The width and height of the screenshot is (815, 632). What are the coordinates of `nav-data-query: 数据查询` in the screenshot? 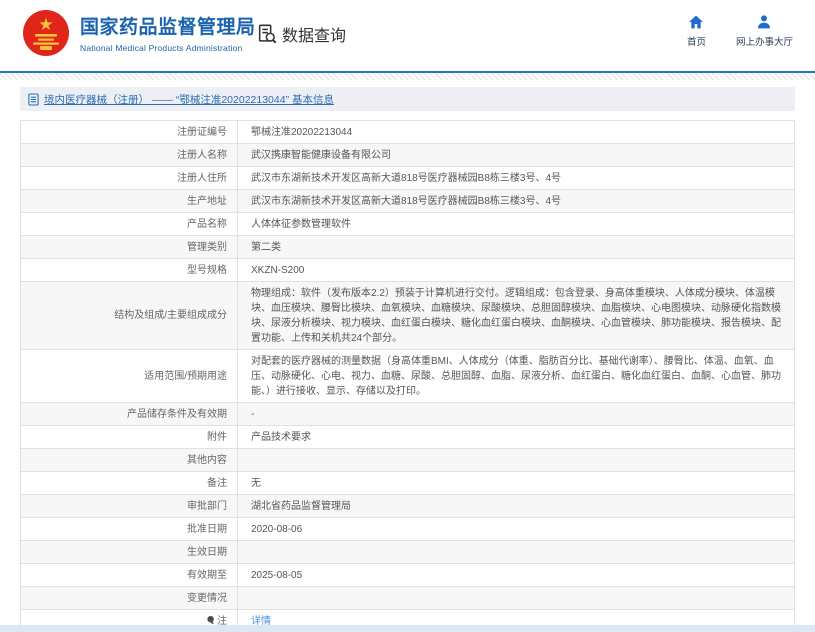 It's located at (301, 34).